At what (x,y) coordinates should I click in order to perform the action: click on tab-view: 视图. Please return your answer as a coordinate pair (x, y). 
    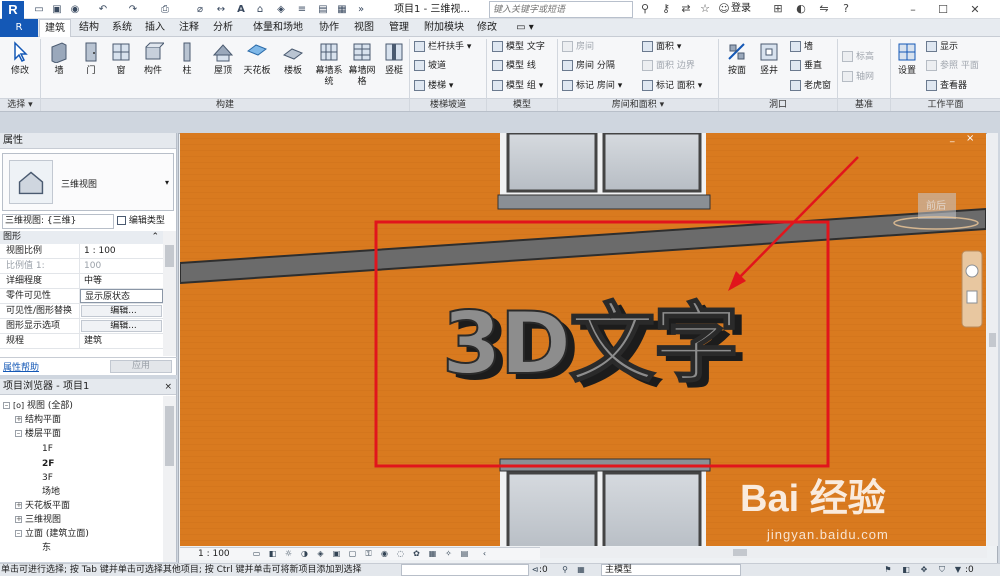
    Looking at the image, I should click on (364, 28).